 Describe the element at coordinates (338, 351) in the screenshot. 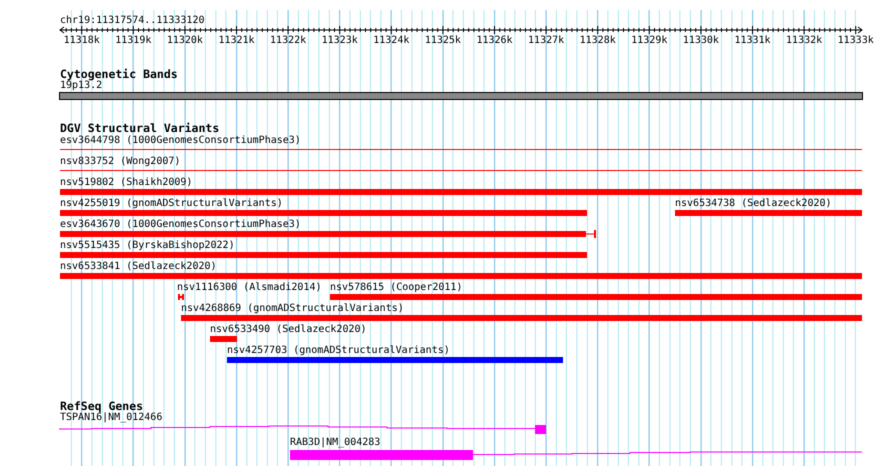

I see `variant-label: nsv4257703 (gnomADStructuralVariants)` at that location.